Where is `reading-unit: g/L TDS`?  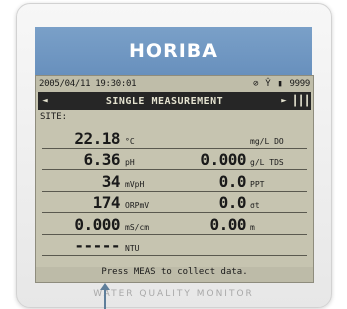
reading-unit: g/L TDS is located at coordinates (267, 162).